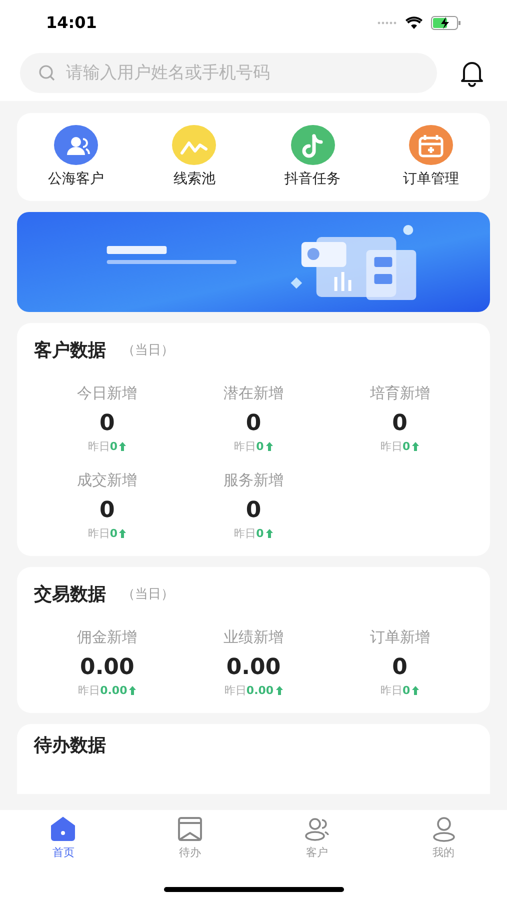 The image size is (507, 900). Describe the element at coordinates (472, 73) in the screenshot. I see `bell-icon` at that location.